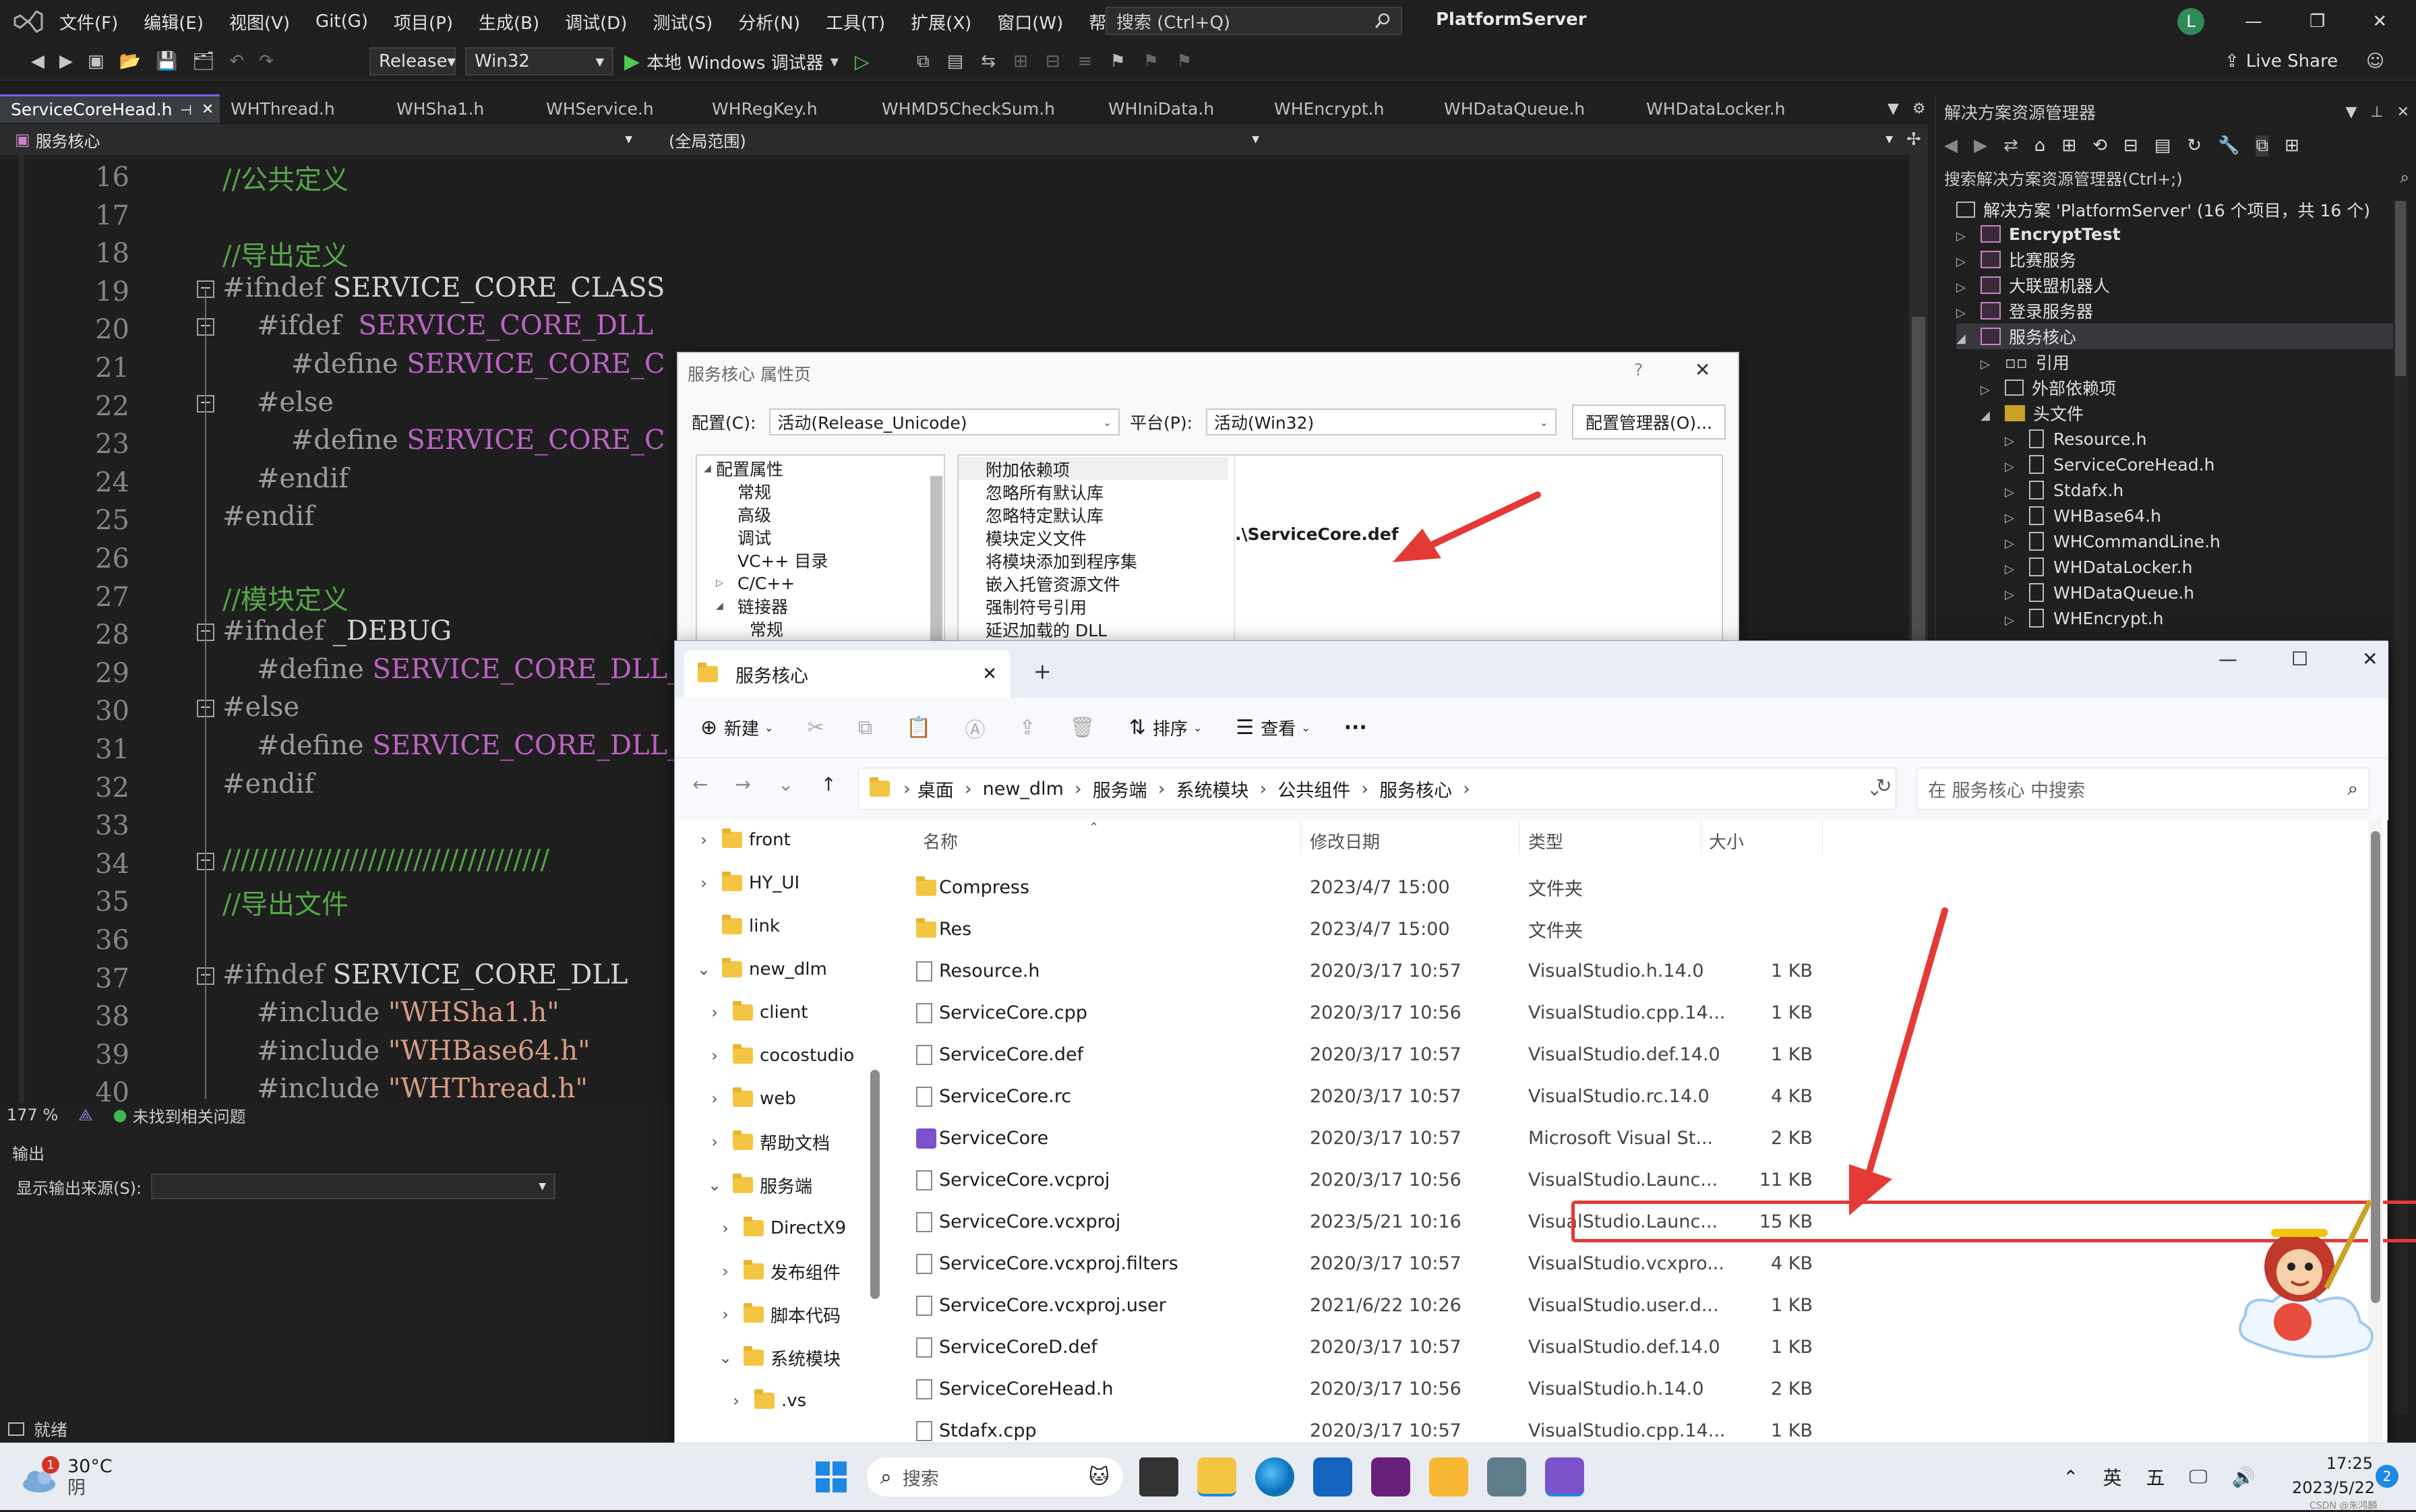 The height and width of the screenshot is (1512, 2416). I want to click on weather-widget: 1 30°C 阴, so click(66, 1477).